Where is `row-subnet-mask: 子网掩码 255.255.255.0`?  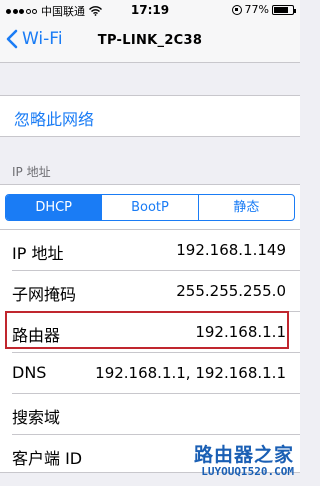 row-subnet-mask: 子网掩码 255.255.255.0 is located at coordinates (150, 291).